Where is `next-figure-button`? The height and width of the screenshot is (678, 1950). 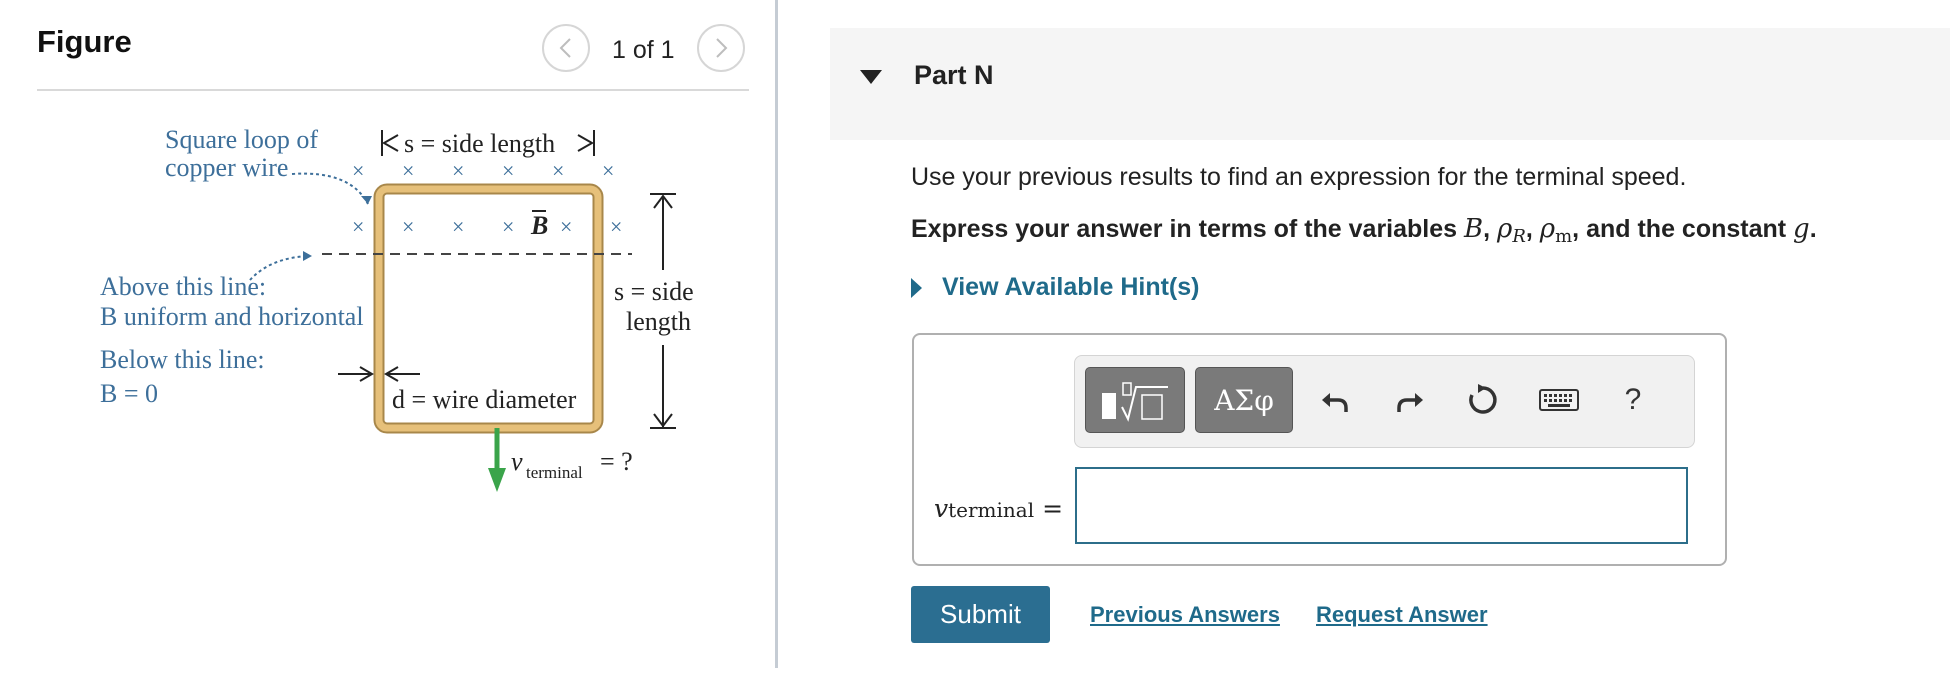 next-figure-button is located at coordinates (721, 48).